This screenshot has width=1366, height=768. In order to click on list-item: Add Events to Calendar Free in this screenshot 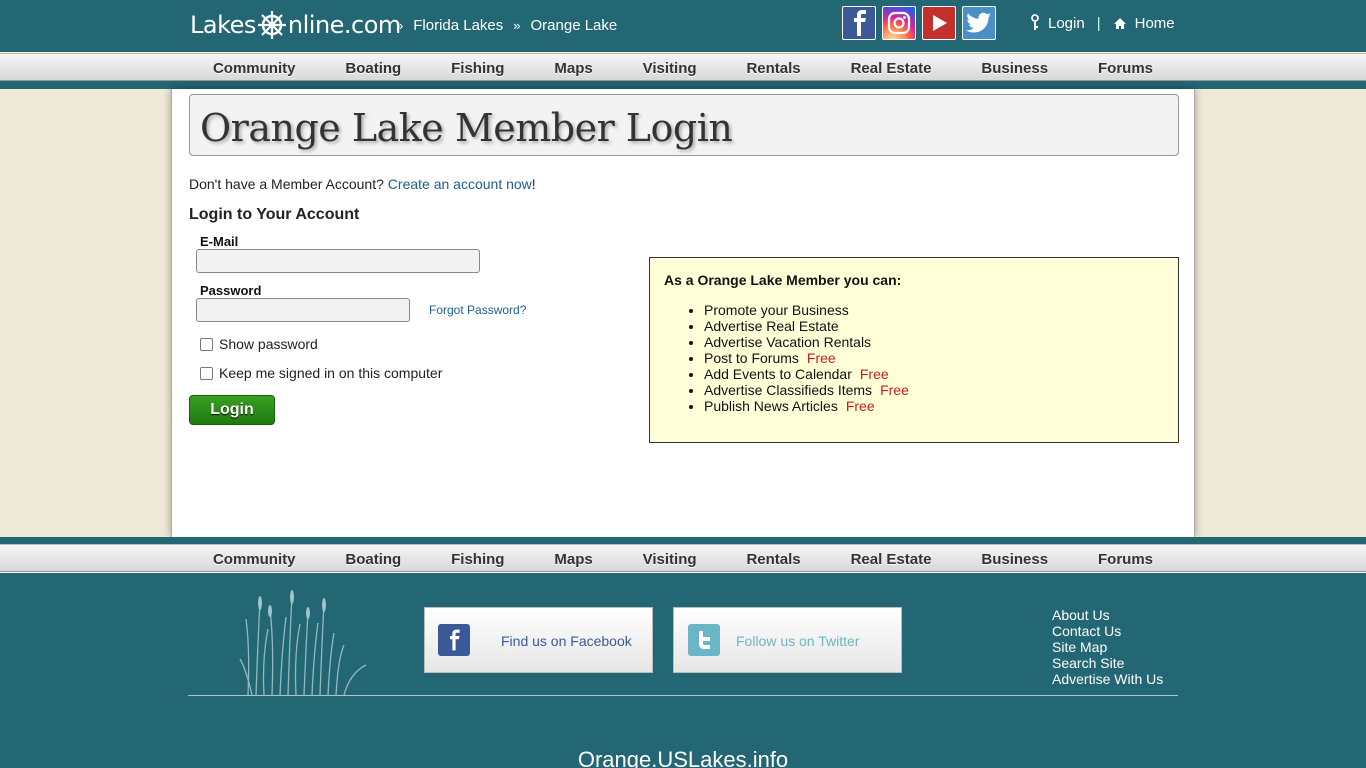, I will do `click(806, 374)`.